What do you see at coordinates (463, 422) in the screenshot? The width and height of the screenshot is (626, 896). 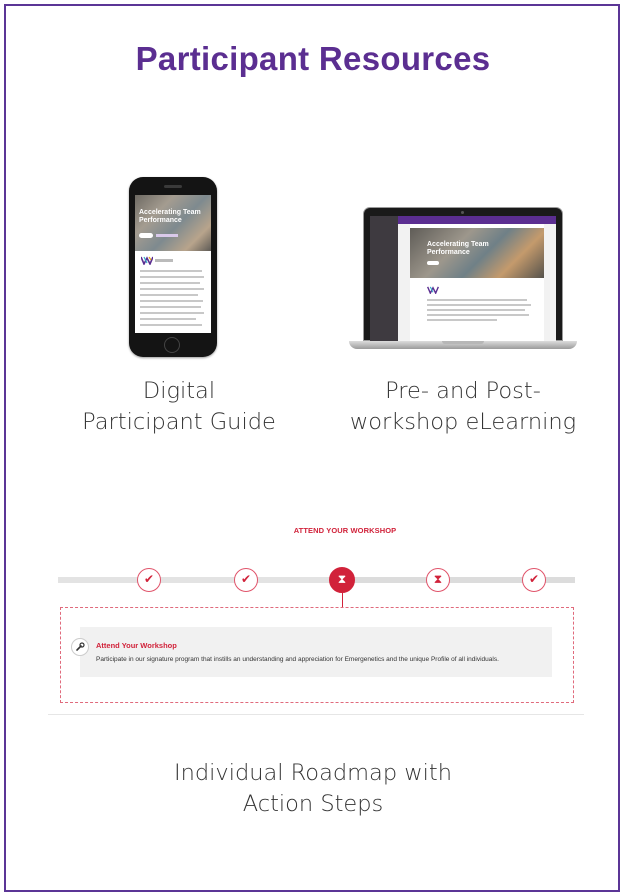 I see `caption-line: workshop eLearning` at bounding box center [463, 422].